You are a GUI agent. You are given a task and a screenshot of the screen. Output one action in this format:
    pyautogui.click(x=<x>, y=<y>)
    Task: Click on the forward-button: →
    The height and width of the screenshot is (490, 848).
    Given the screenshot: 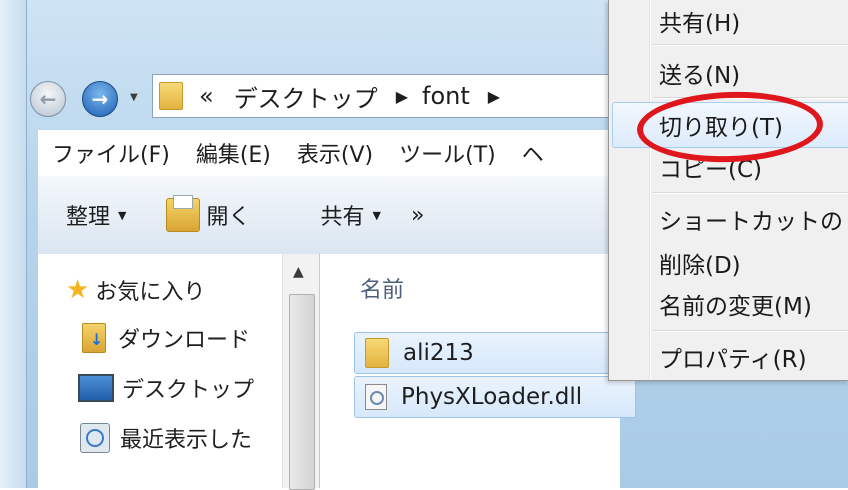 What is the action you would take?
    pyautogui.click(x=100, y=99)
    